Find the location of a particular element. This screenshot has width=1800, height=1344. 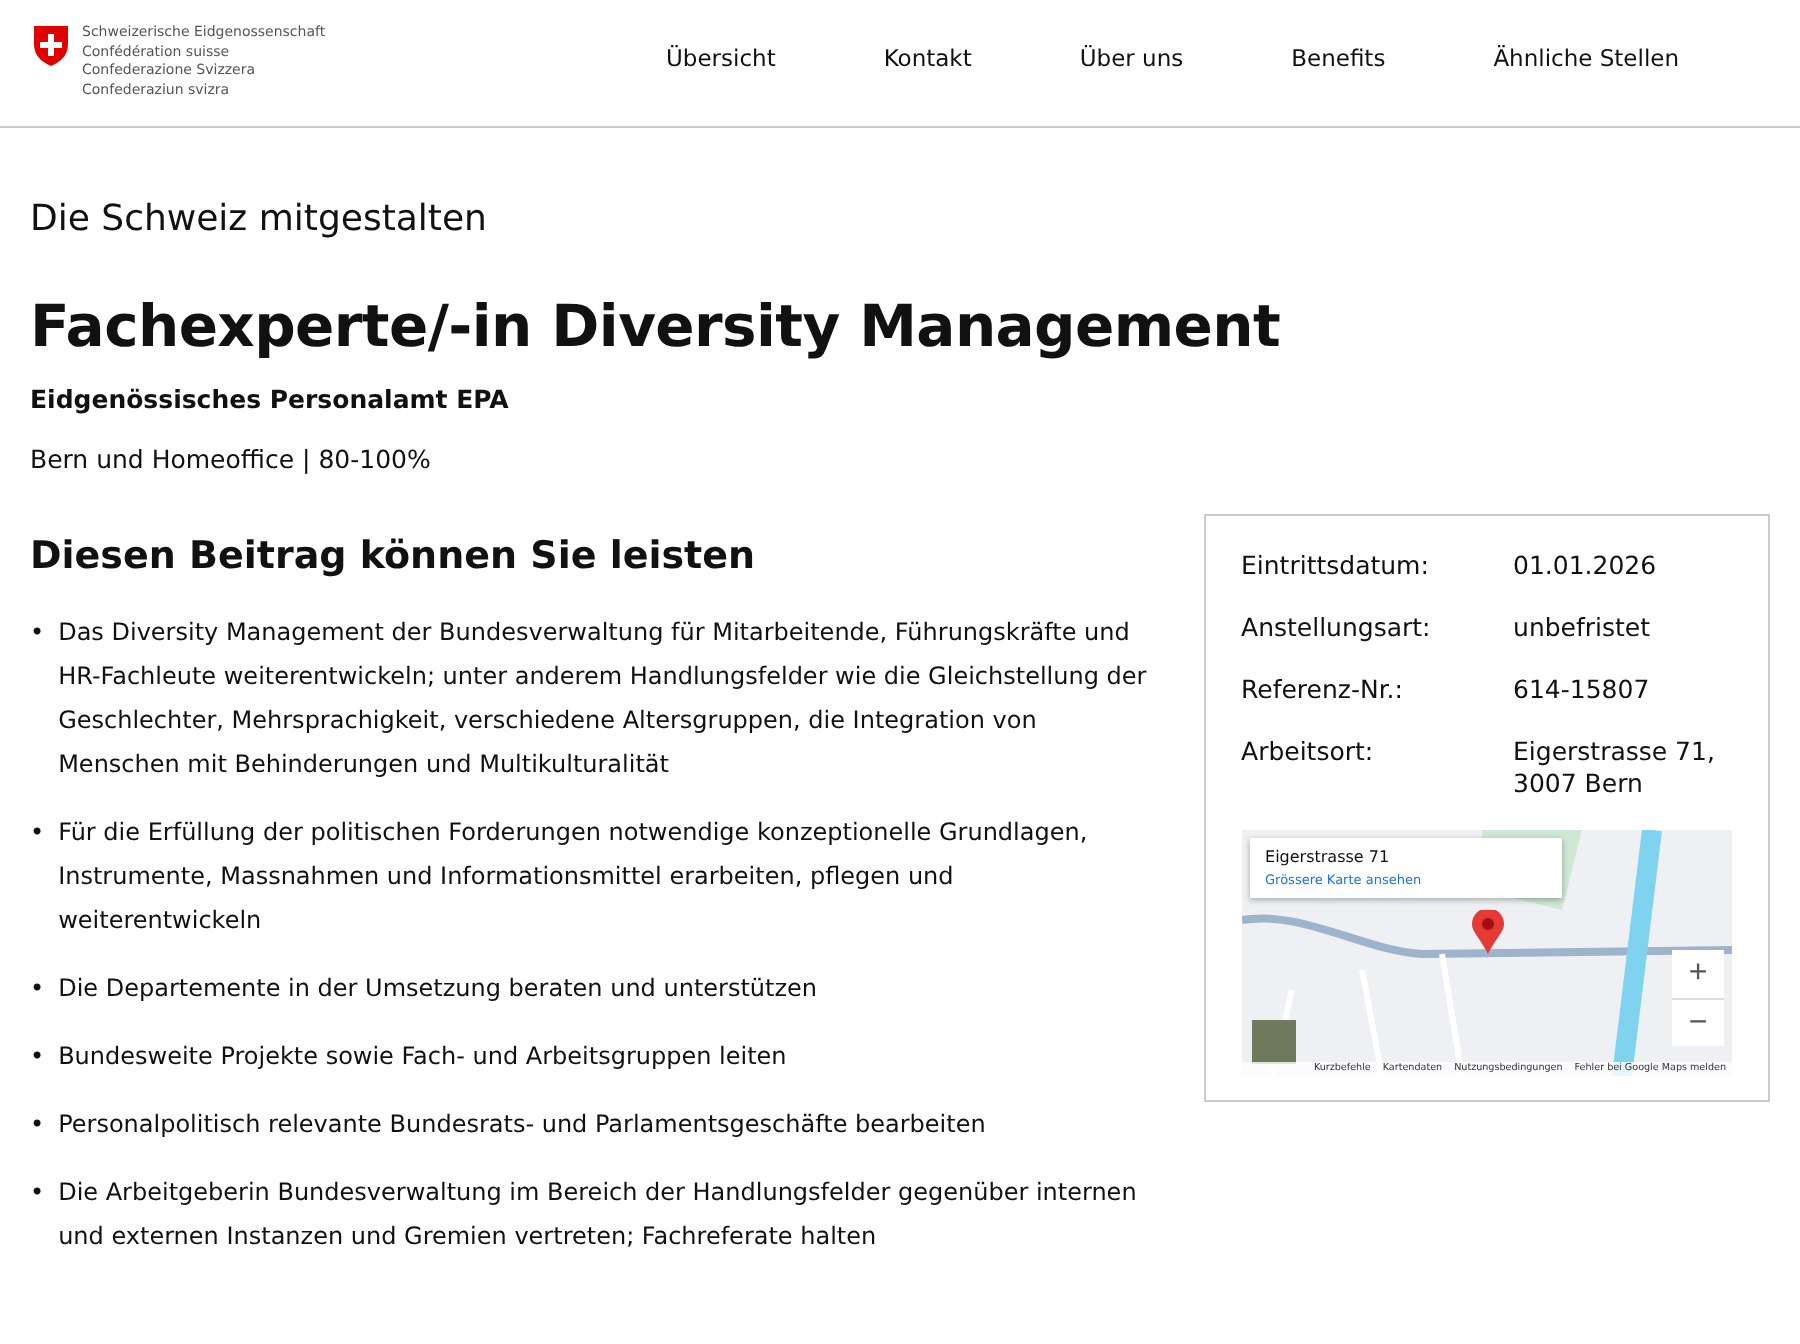

nav-link: Kontakt is located at coordinates (927, 58).